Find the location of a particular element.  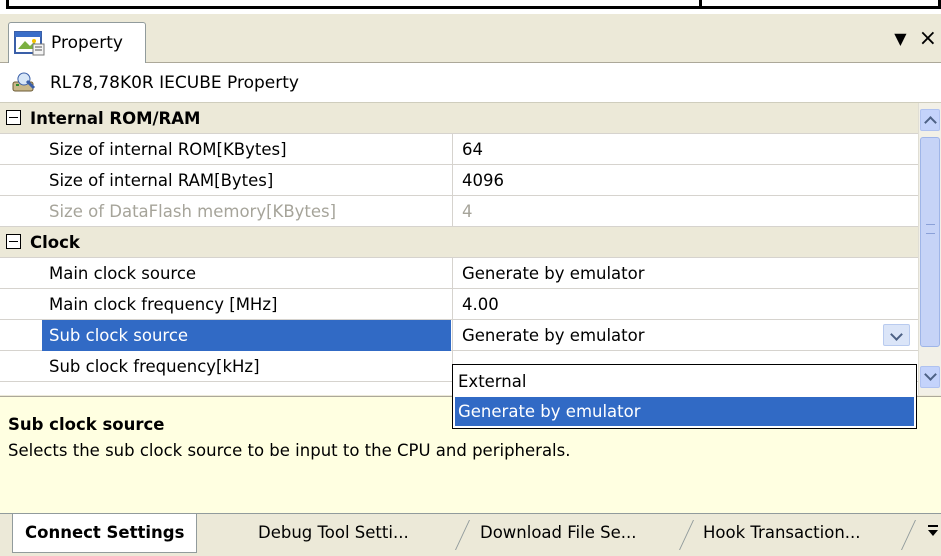

dropdown-list: External Generate by emulator is located at coordinates (684, 396).